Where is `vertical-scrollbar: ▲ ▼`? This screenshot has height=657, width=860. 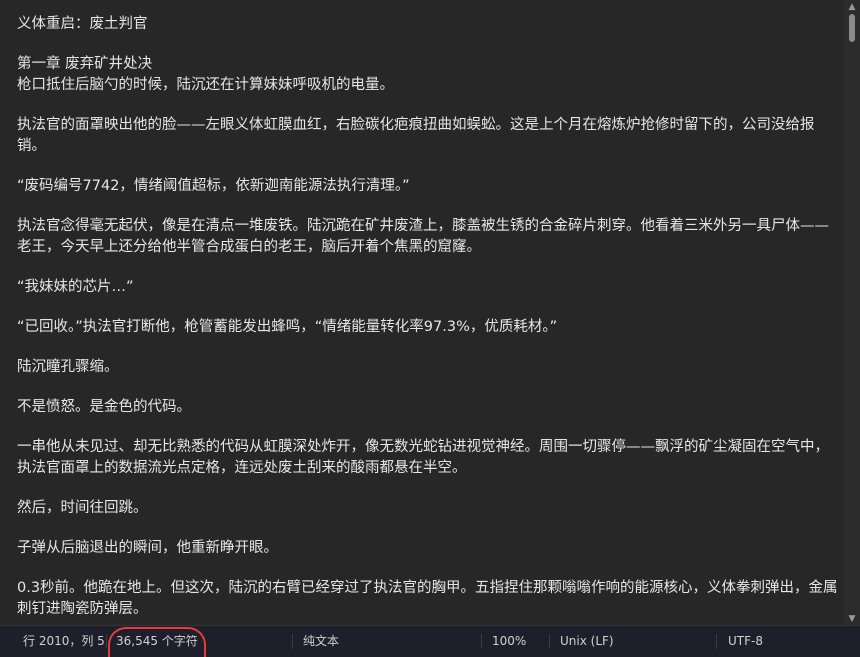
vertical-scrollbar: ▲ ▼ is located at coordinates (852, 313).